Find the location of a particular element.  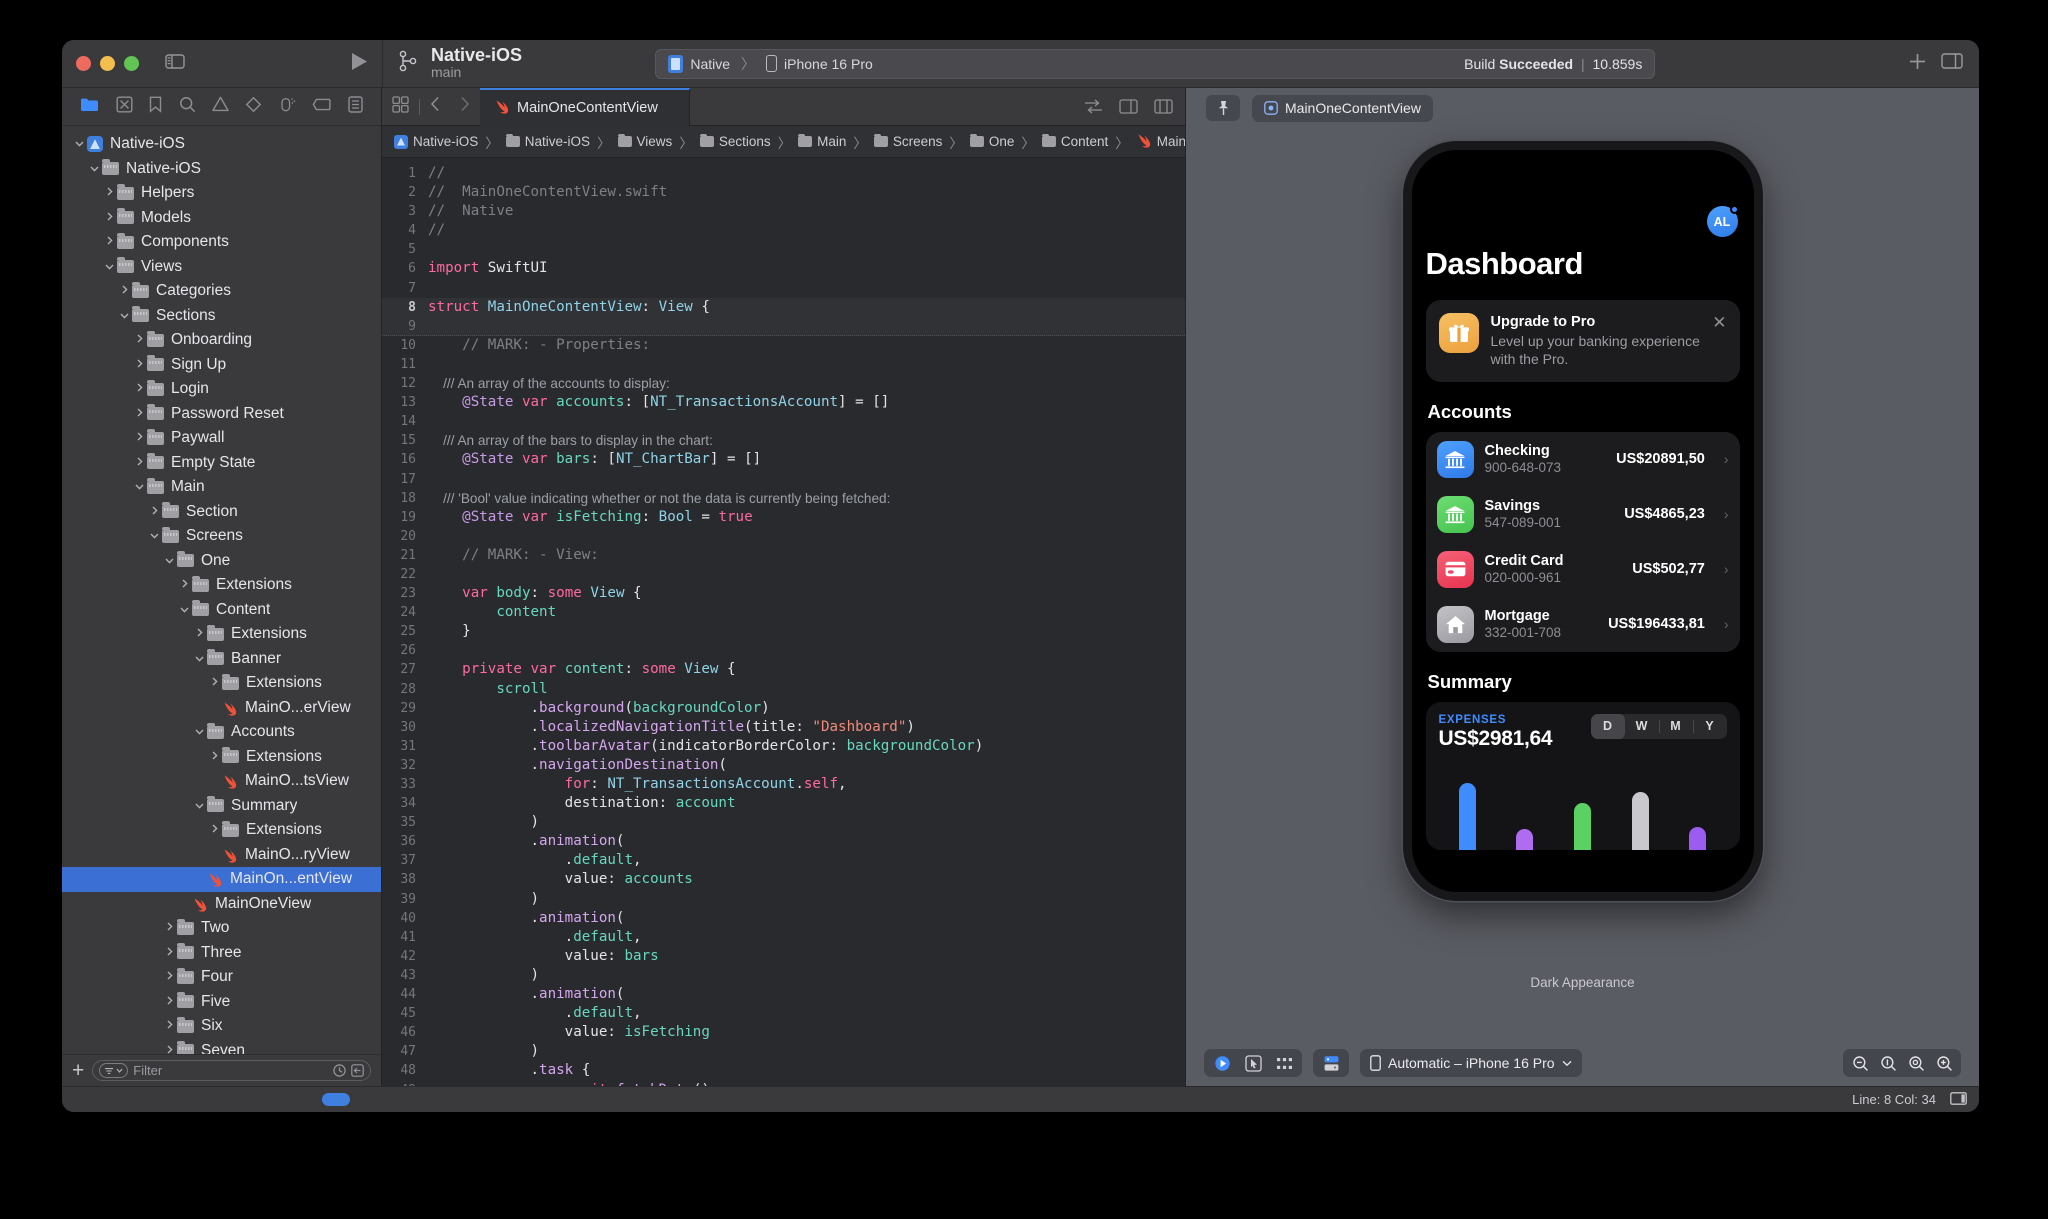

filter-input: Filter is located at coordinates (231, 1070).